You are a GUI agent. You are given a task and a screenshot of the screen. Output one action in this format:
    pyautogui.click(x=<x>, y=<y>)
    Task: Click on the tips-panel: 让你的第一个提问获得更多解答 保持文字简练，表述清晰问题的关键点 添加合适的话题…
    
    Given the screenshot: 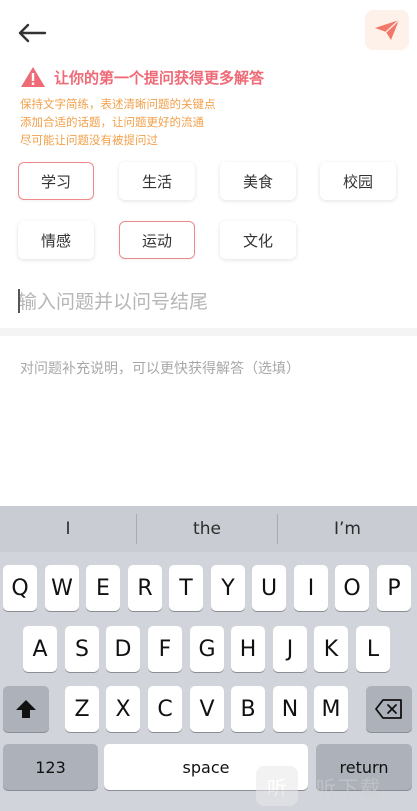 What is the action you would take?
    pyautogui.click(x=208, y=108)
    